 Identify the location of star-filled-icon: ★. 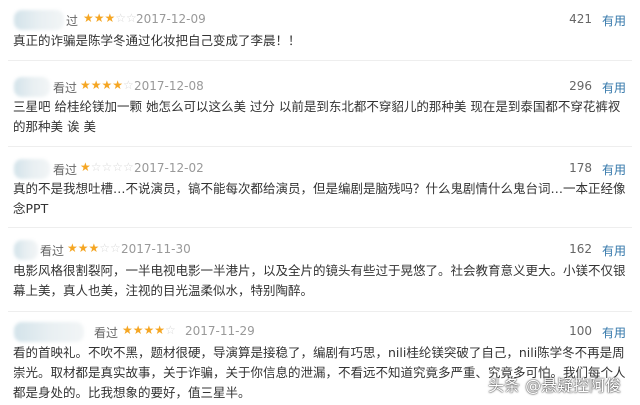
(85, 167).